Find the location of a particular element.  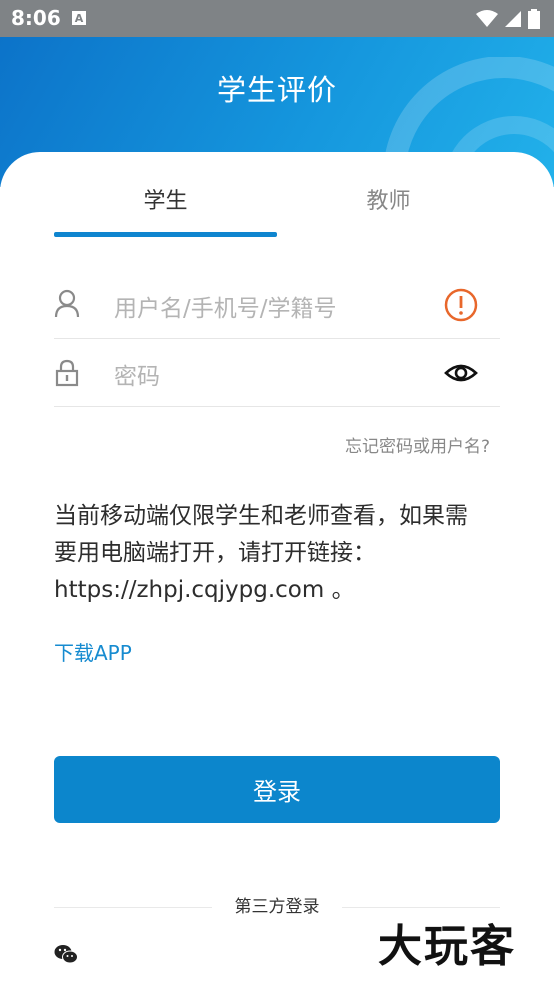

username-field: 用户名/手机号/学籍号 is located at coordinates (277, 305).